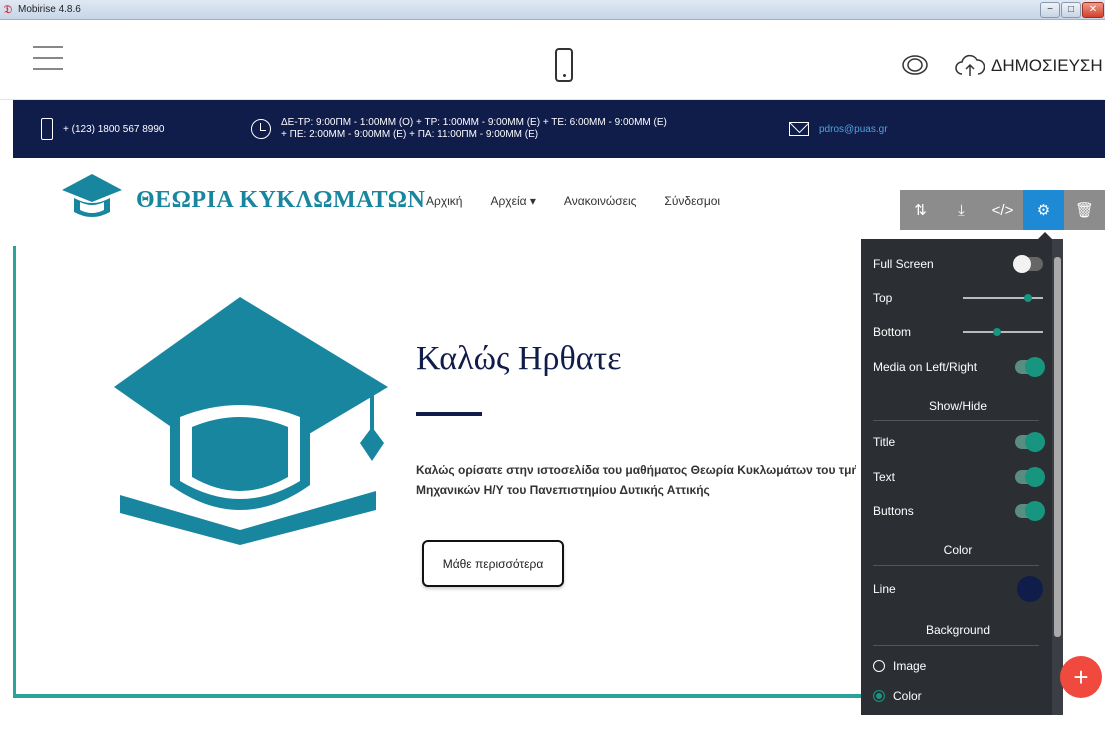  I want to click on title-toggle-row: Title, so click(959, 442).